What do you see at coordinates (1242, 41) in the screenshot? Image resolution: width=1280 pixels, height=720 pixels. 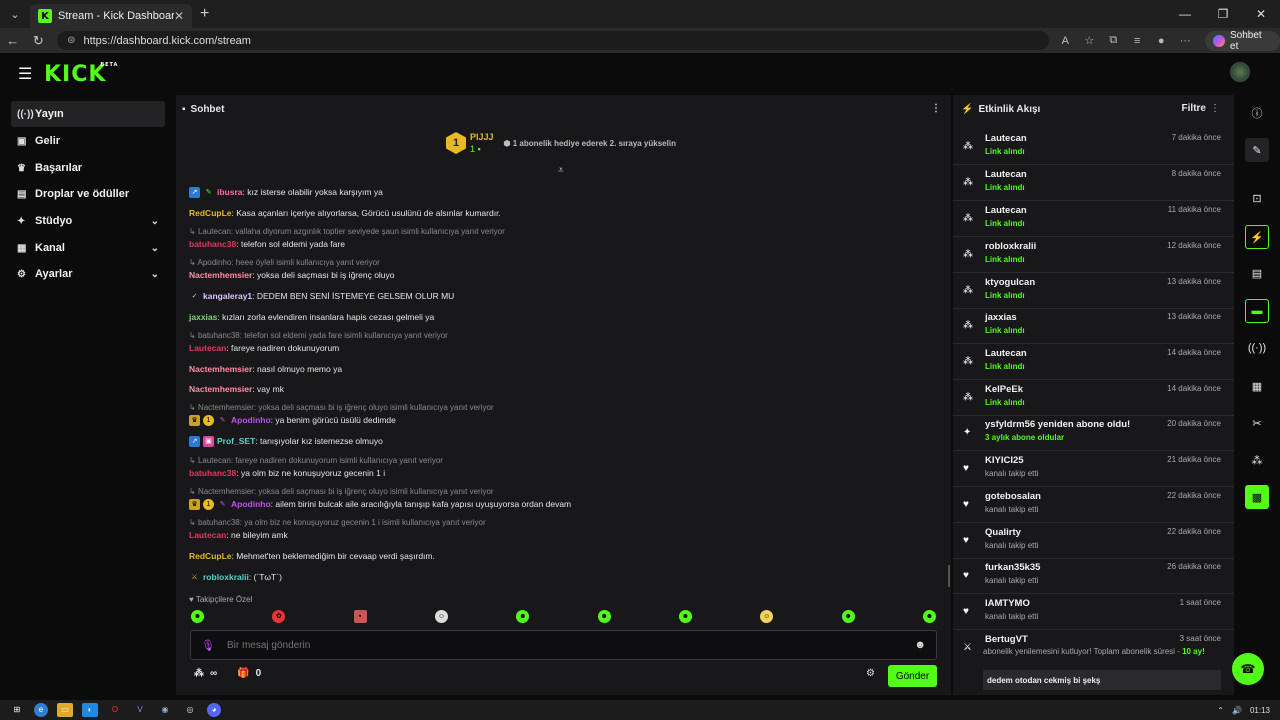 I see `copilot-button: Sohbet et` at bounding box center [1242, 41].